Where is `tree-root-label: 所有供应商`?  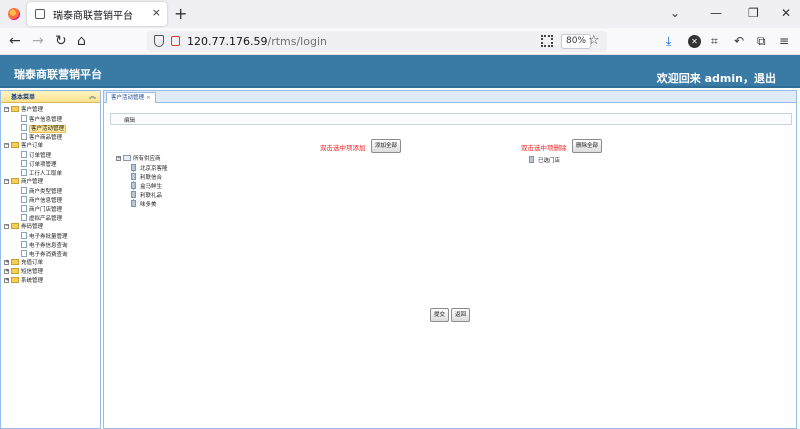 tree-root-label: 所有供应商 is located at coordinates (147, 159).